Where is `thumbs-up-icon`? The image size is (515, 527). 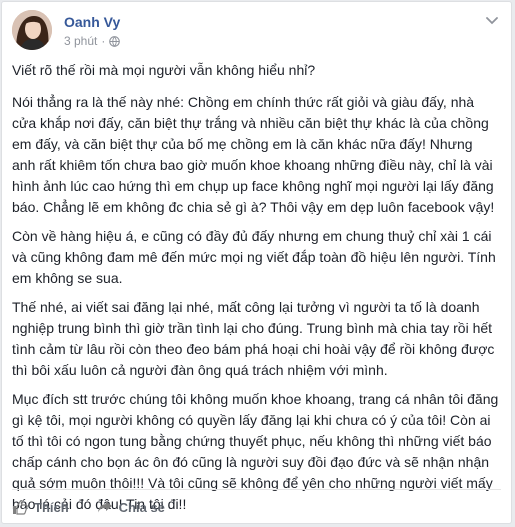 thumbs-up-icon is located at coordinates (20, 507).